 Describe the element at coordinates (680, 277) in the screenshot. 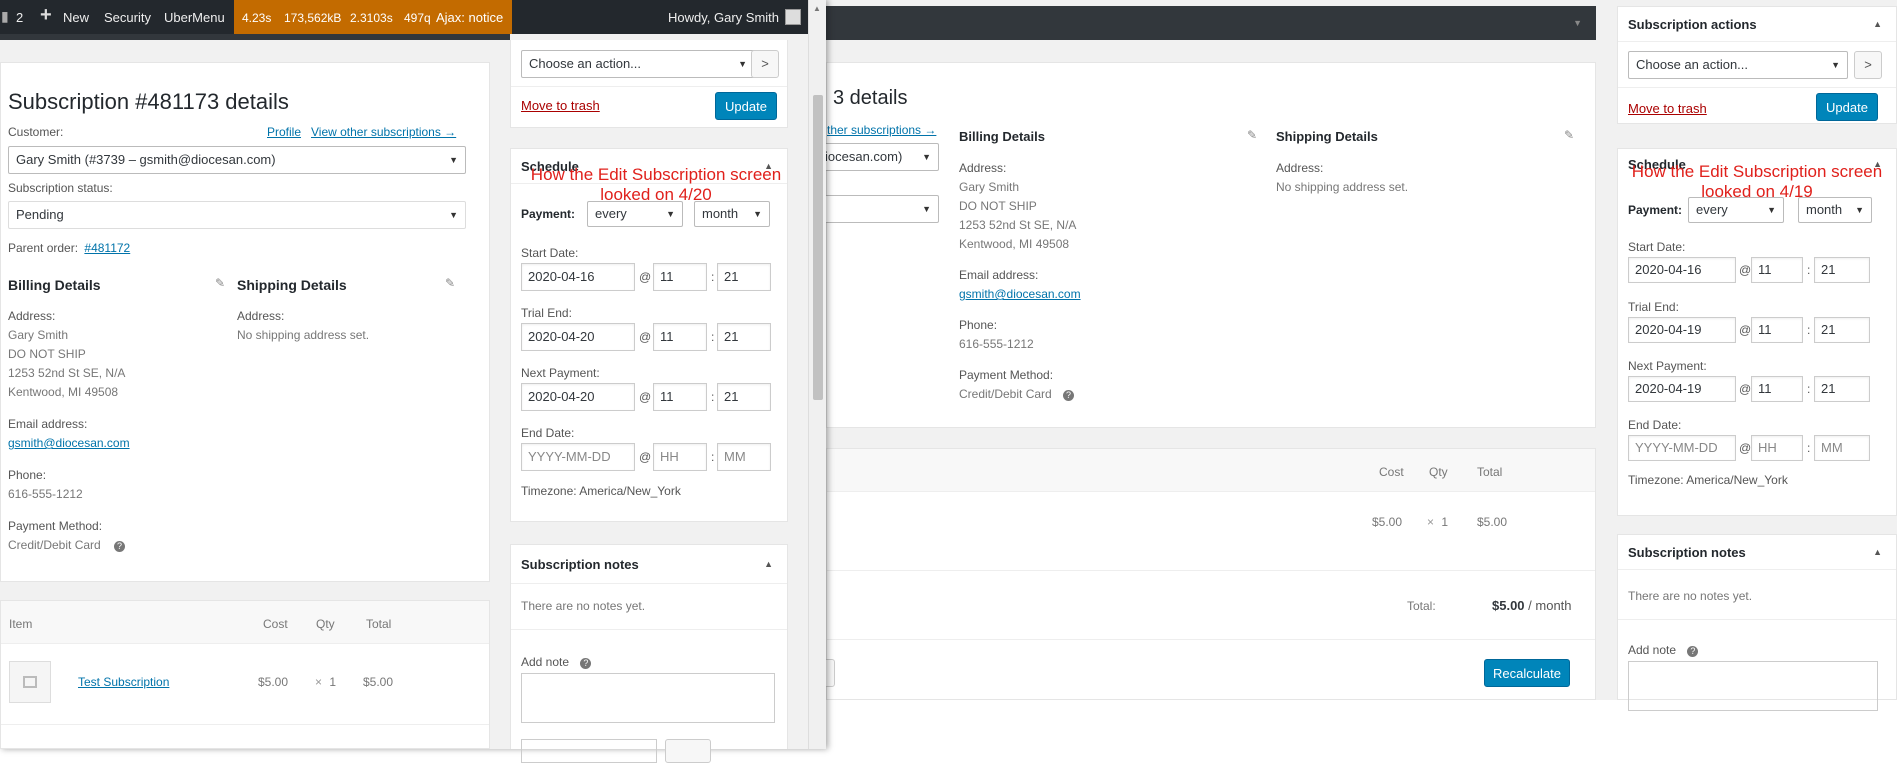

I see `start-hour-input: 11` at that location.